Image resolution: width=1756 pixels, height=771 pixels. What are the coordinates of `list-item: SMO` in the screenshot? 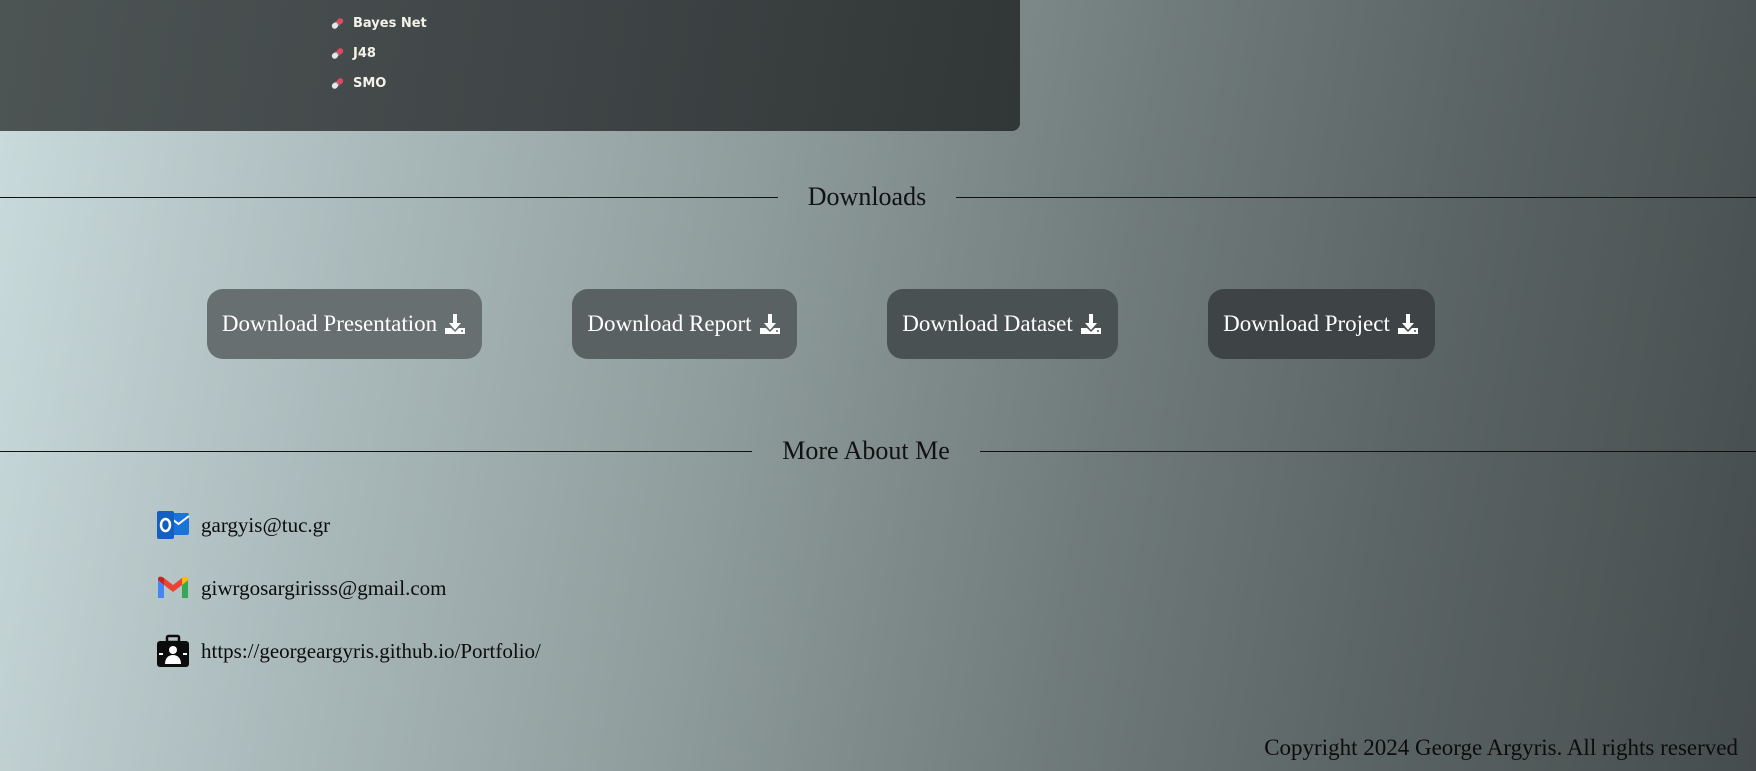 It's located at (378, 83).